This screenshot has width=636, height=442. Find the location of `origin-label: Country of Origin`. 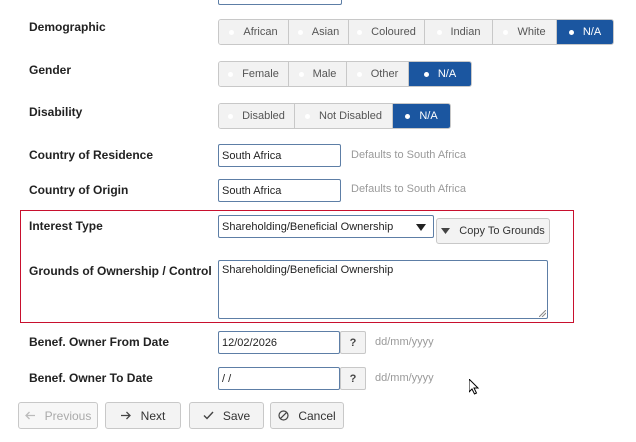

origin-label: Country of Origin is located at coordinates (79, 190).